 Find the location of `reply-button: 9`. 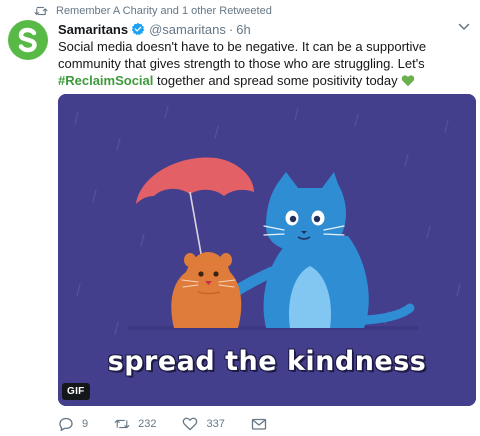

reply-button: 9 is located at coordinates (73, 424).